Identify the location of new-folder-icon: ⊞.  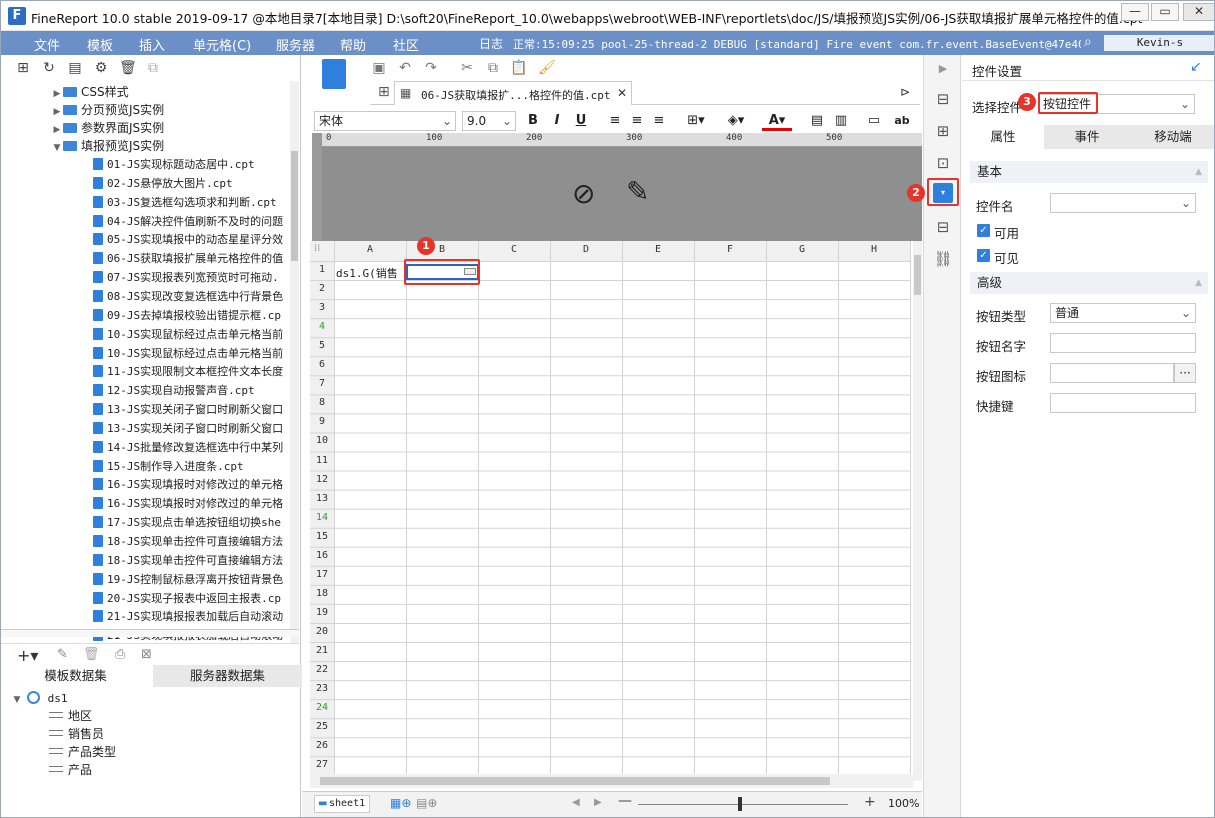
(23, 68).